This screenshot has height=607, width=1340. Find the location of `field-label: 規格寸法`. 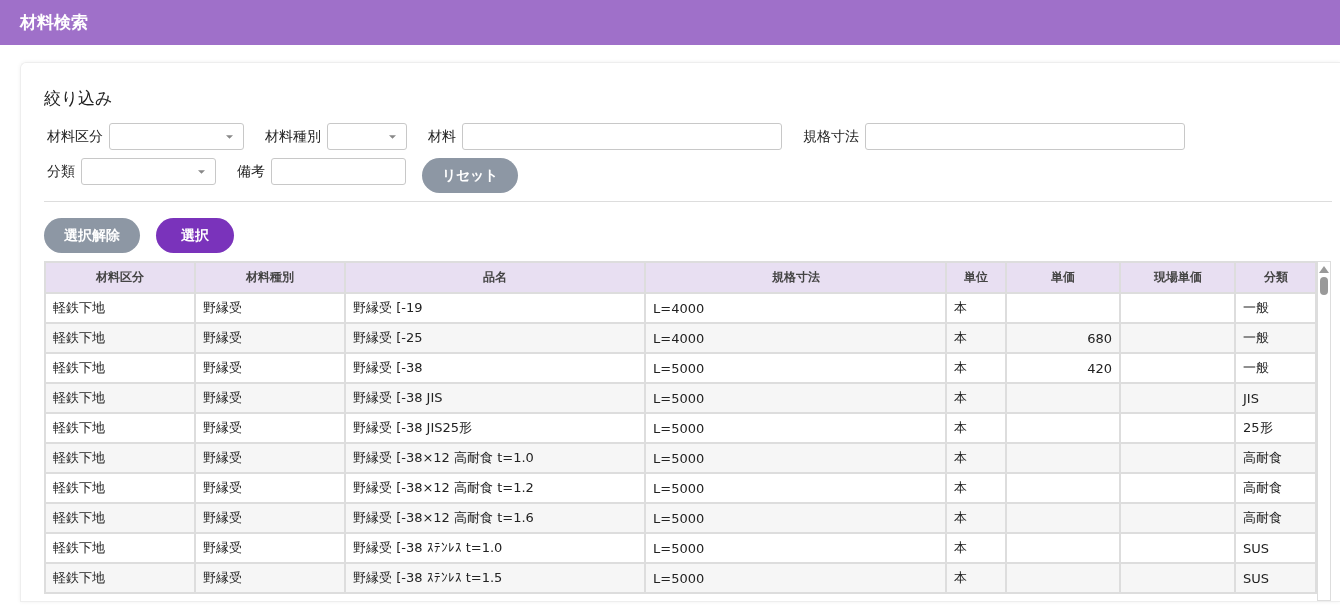

field-label: 規格寸法 is located at coordinates (830, 136).